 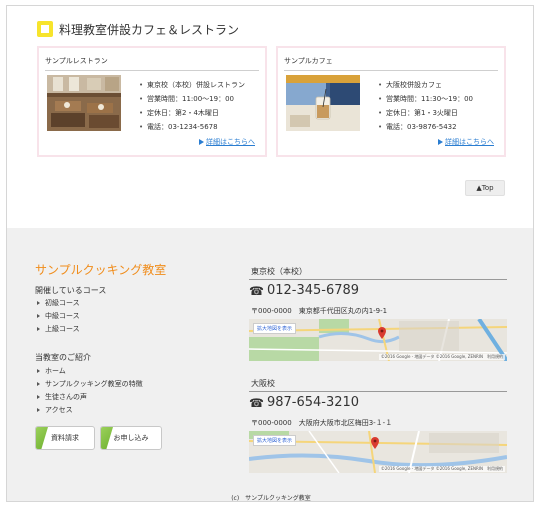 What do you see at coordinates (425, 127) in the screenshot?
I see `info-item: 電話：03-9876-5432` at bounding box center [425, 127].